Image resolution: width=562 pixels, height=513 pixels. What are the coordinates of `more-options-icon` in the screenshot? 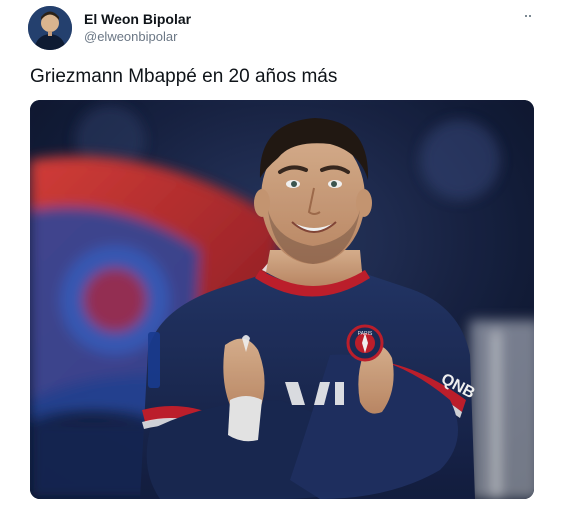 It's located at (528, 16).